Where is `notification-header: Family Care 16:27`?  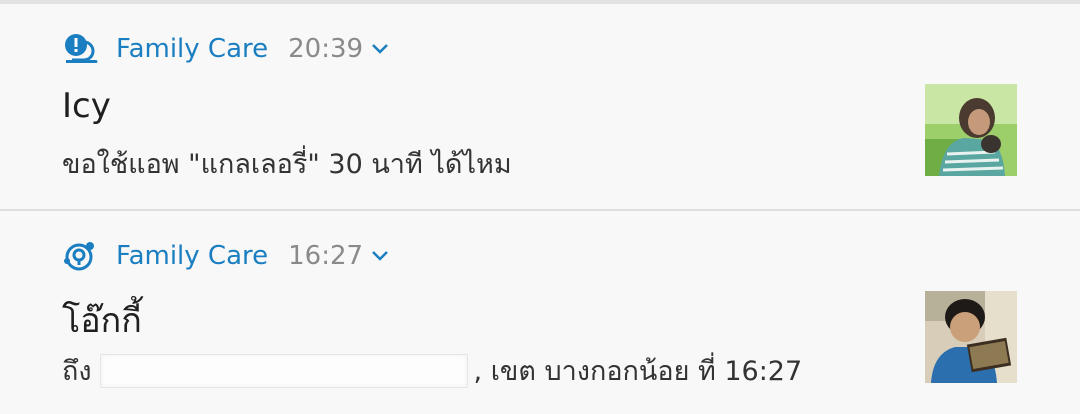
notification-header: Family Care 16:27 is located at coordinates (225, 256).